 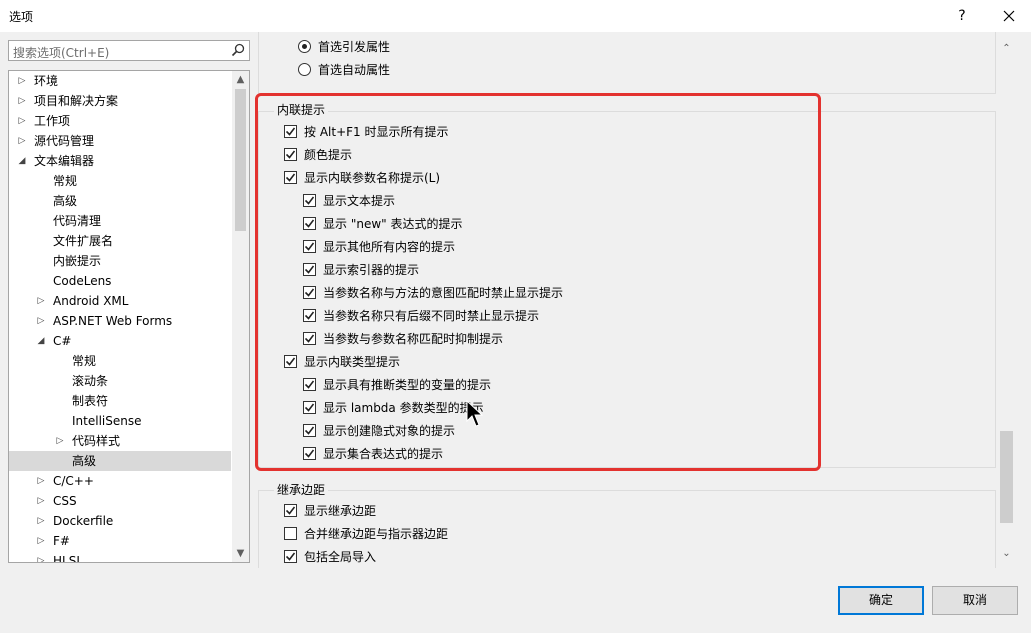 What do you see at coordinates (120, 81) in the screenshot?
I see `tree-item: ▷ 环境` at bounding box center [120, 81].